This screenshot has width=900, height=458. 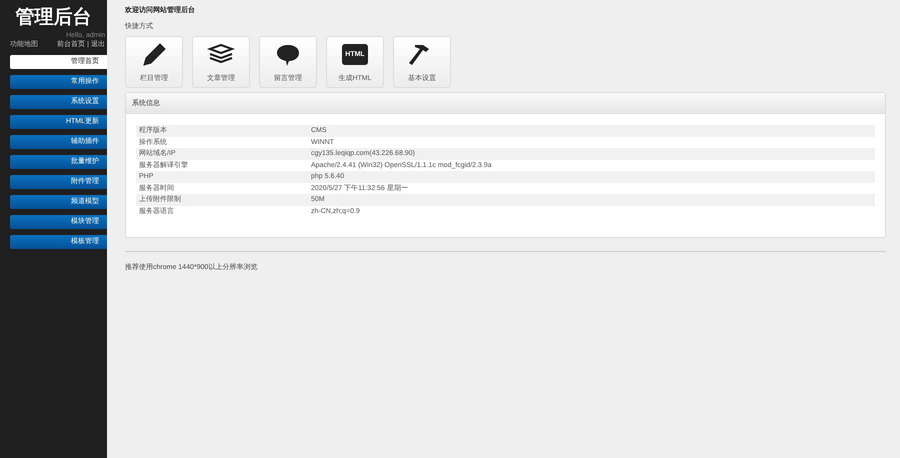 What do you see at coordinates (154, 55) in the screenshot?
I see `pencil-icon` at bounding box center [154, 55].